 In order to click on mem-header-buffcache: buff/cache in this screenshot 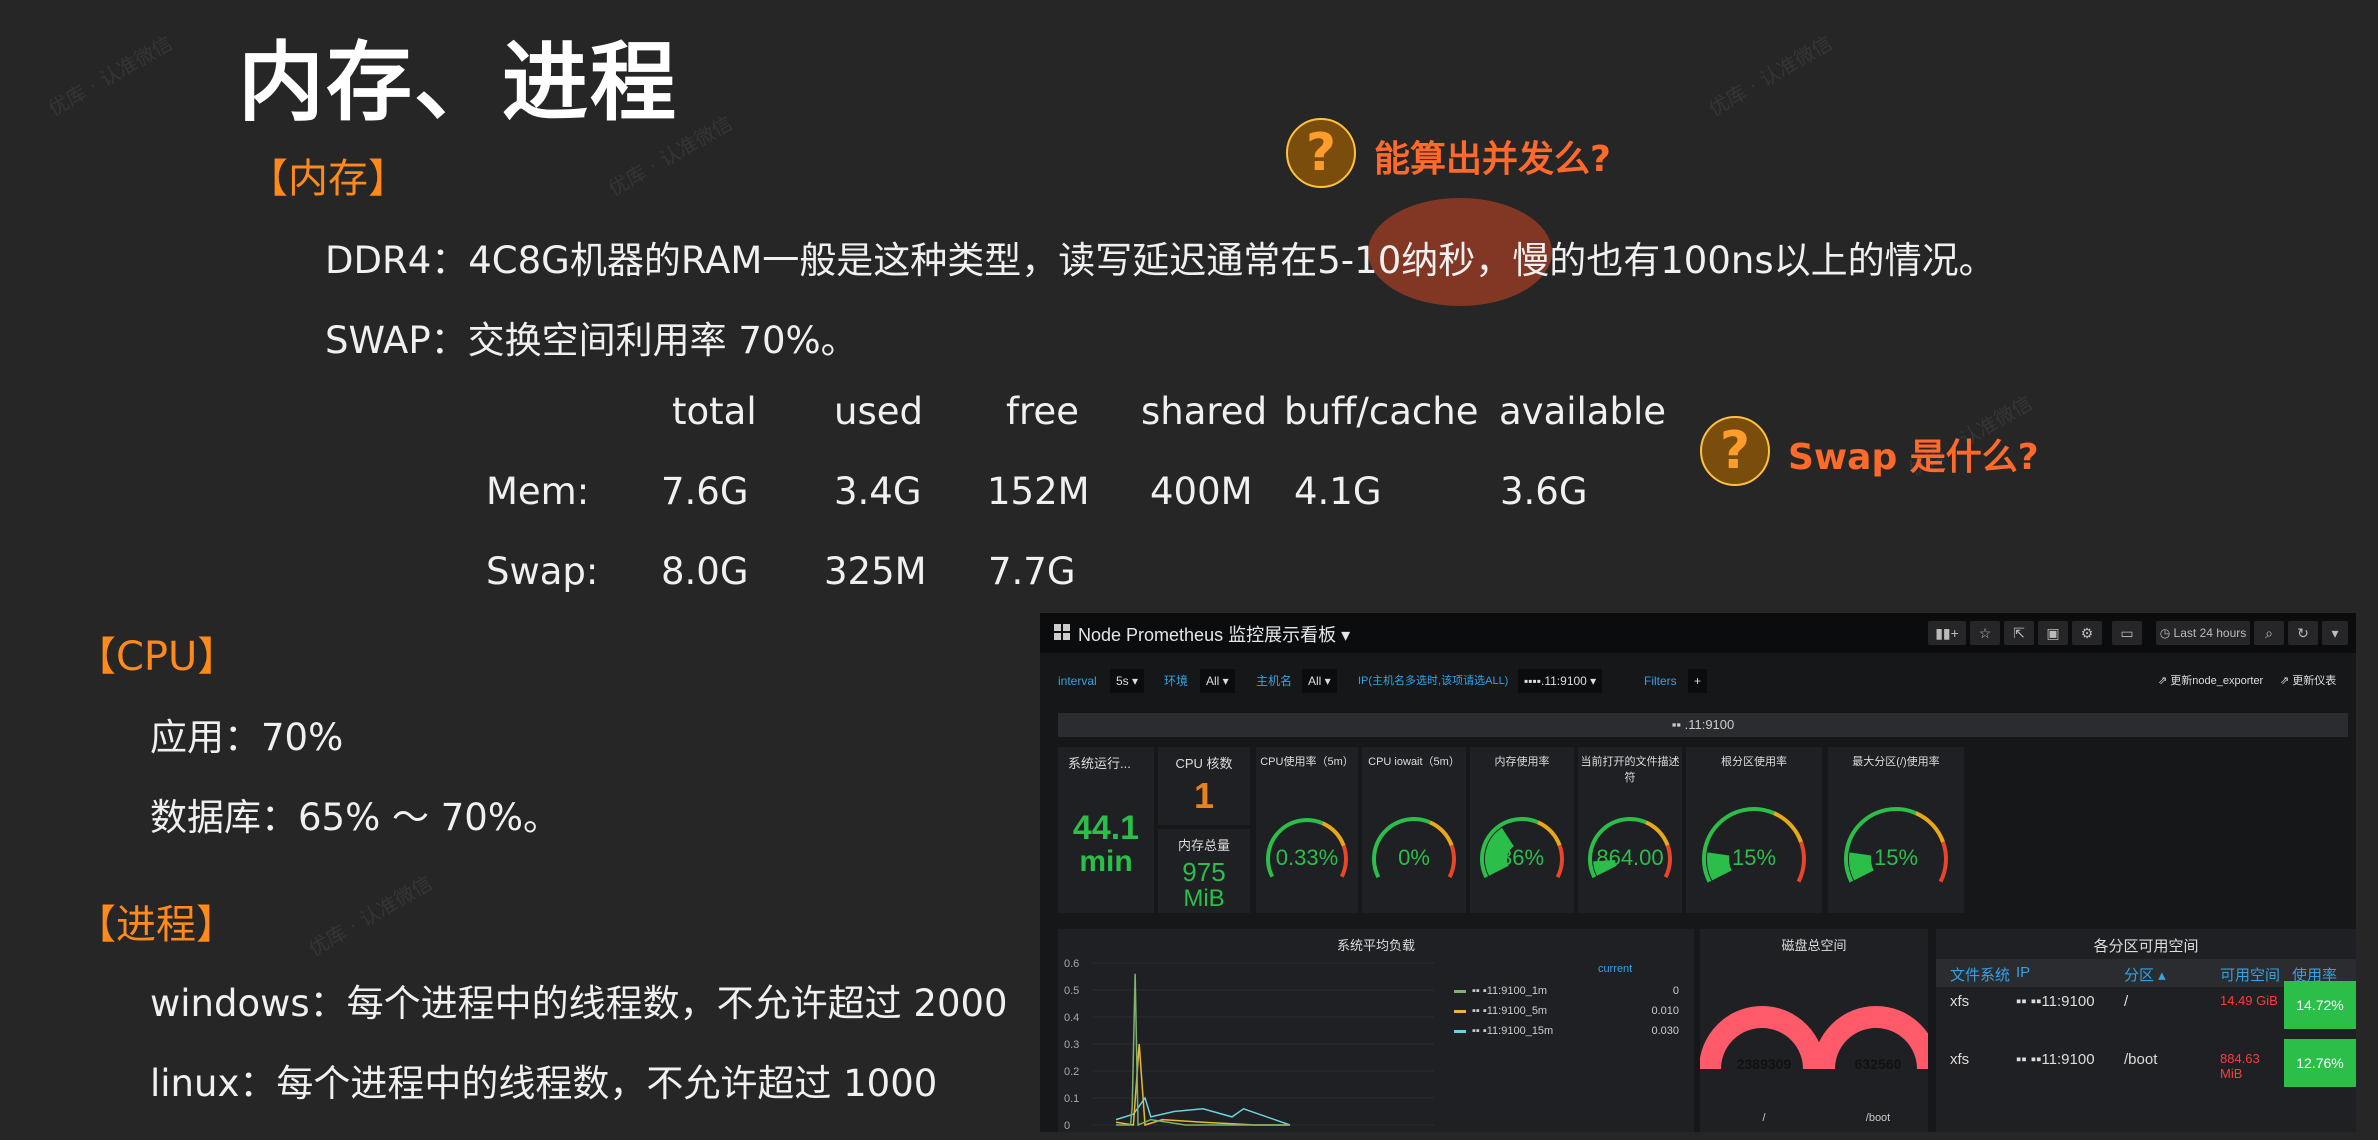, I will do `click(1381, 411)`.